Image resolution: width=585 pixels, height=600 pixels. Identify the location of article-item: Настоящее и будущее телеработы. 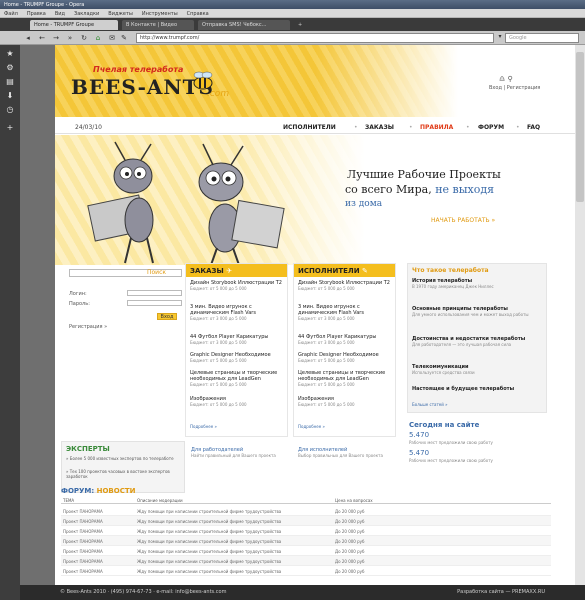
(478, 389).